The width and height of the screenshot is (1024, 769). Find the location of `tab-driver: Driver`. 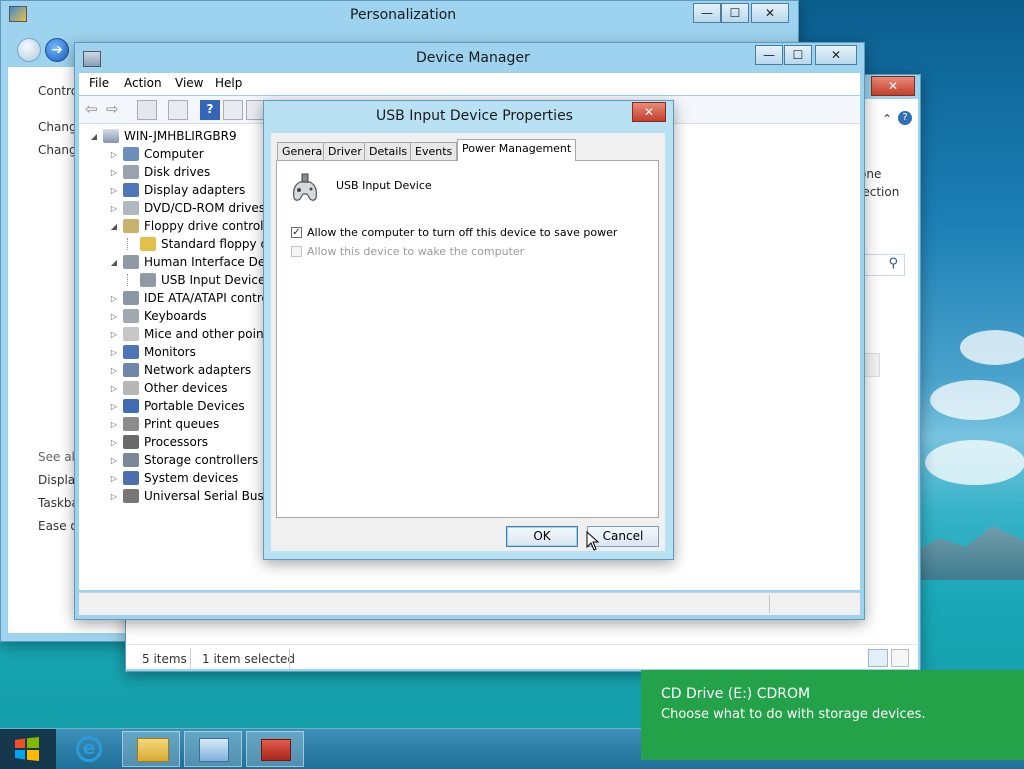

tab-driver: Driver is located at coordinates (345, 151).